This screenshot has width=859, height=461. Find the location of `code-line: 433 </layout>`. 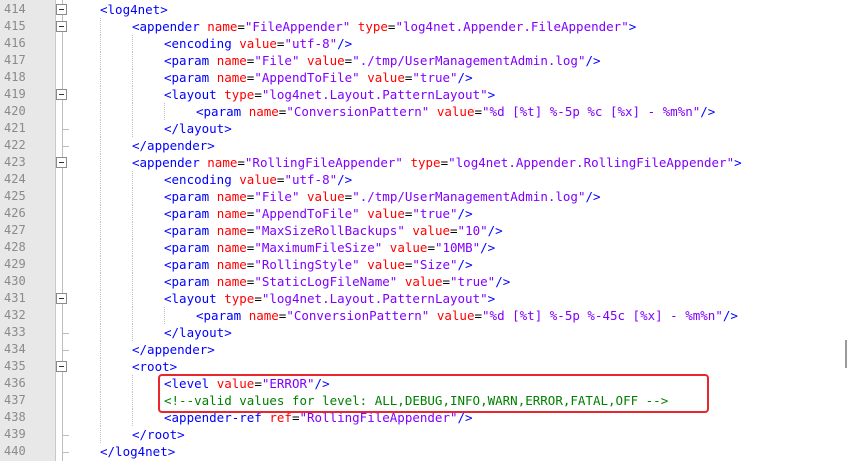

code-line: 433 </layout> is located at coordinates (429, 332).